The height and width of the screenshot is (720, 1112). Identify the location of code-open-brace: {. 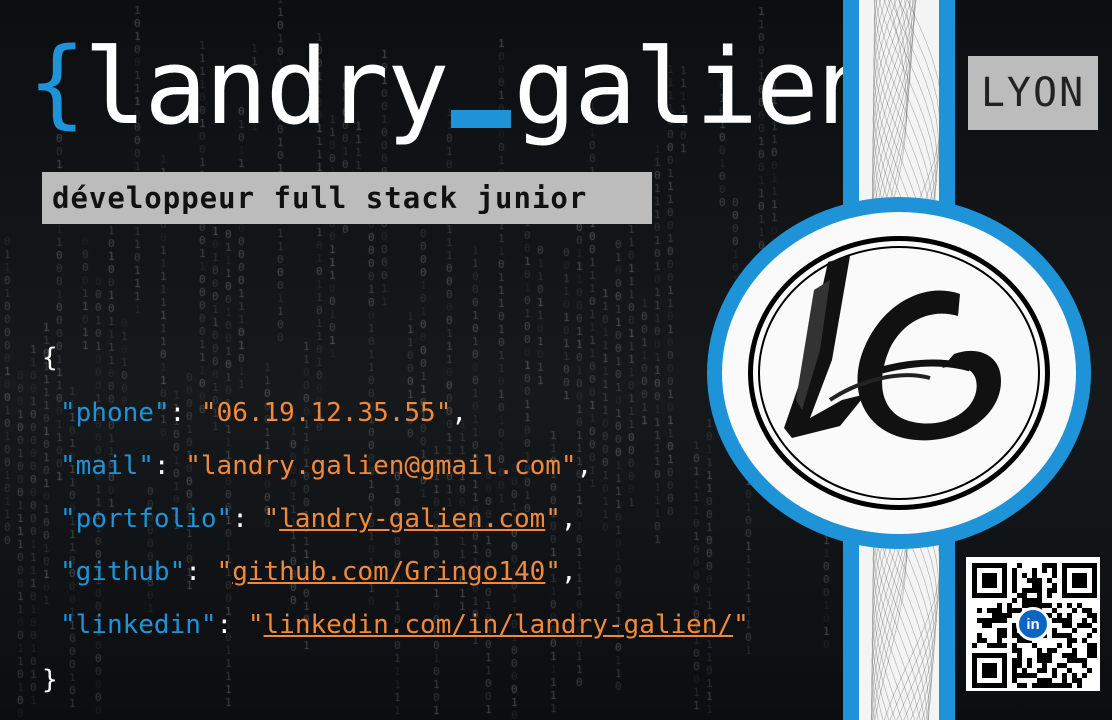
(50, 358).